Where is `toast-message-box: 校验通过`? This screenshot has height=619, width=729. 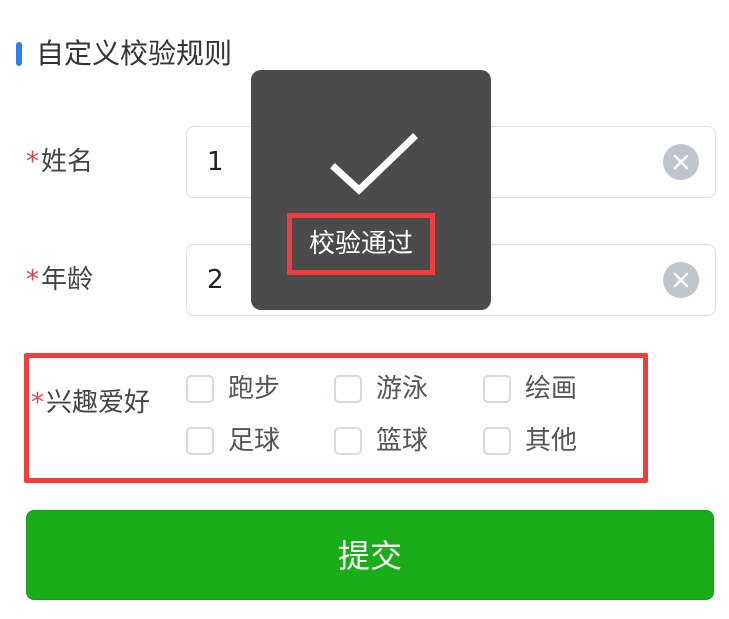
toast-message-box: 校验通过 is located at coordinates (361, 244).